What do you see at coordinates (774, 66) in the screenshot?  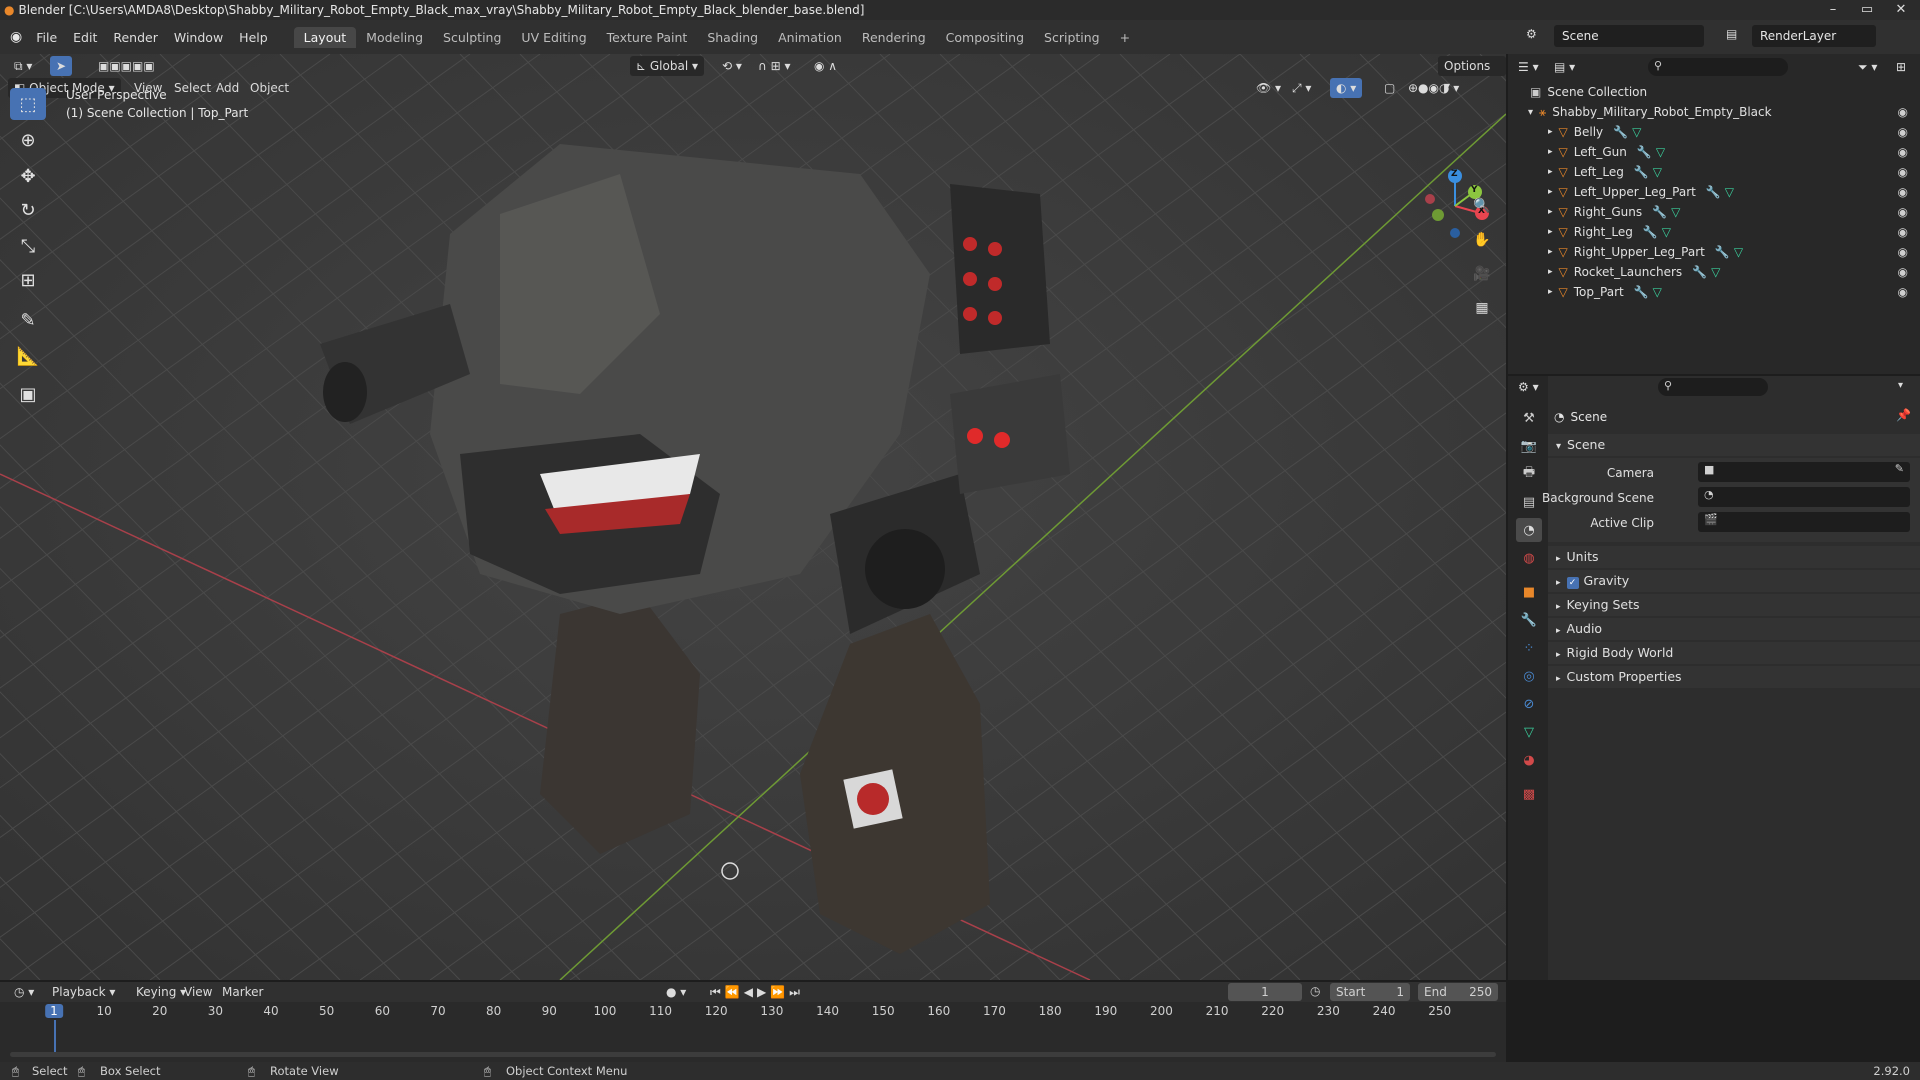 I see `snap-toggle: ∩ ⊞ ▾` at bounding box center [774, 66].